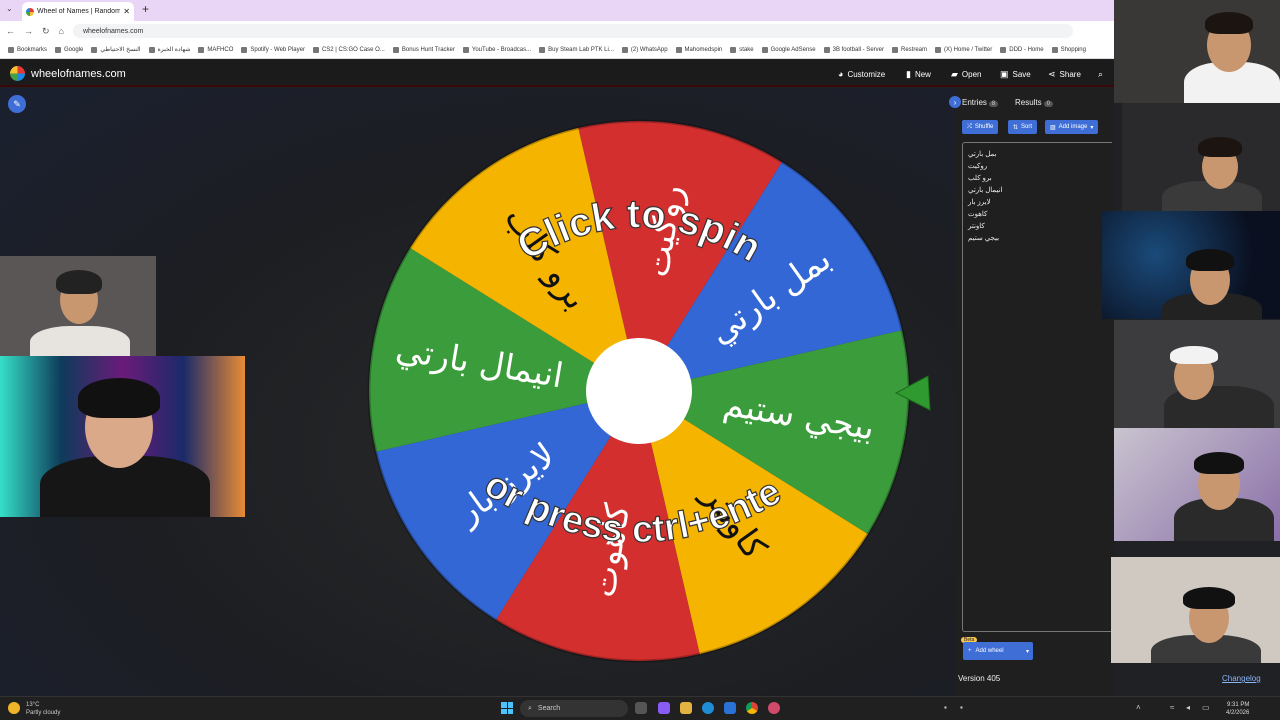  I want to click on tab-results: Results 0, so click(1034, 102).